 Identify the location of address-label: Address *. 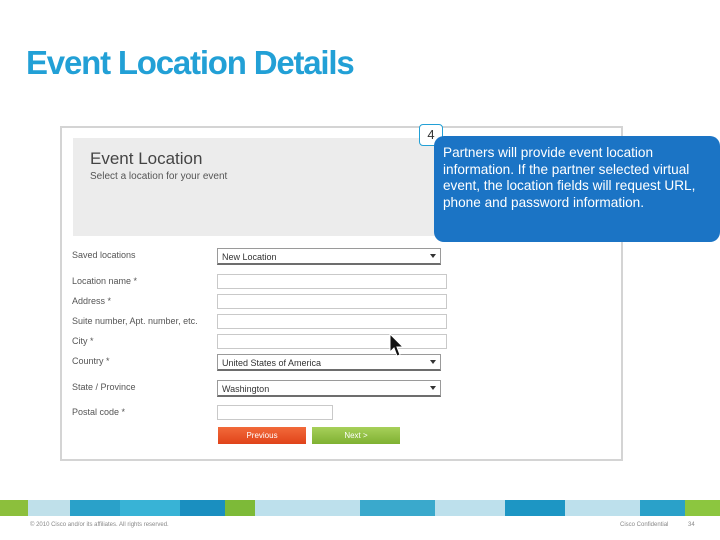
(92, 301).